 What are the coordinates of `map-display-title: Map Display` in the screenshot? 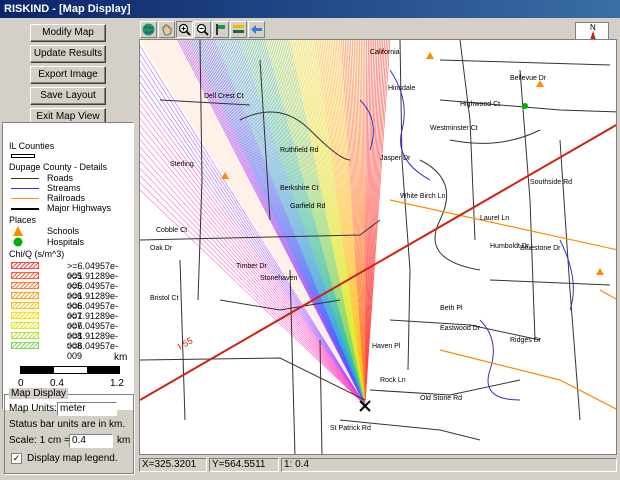 It's located at (39, 393).